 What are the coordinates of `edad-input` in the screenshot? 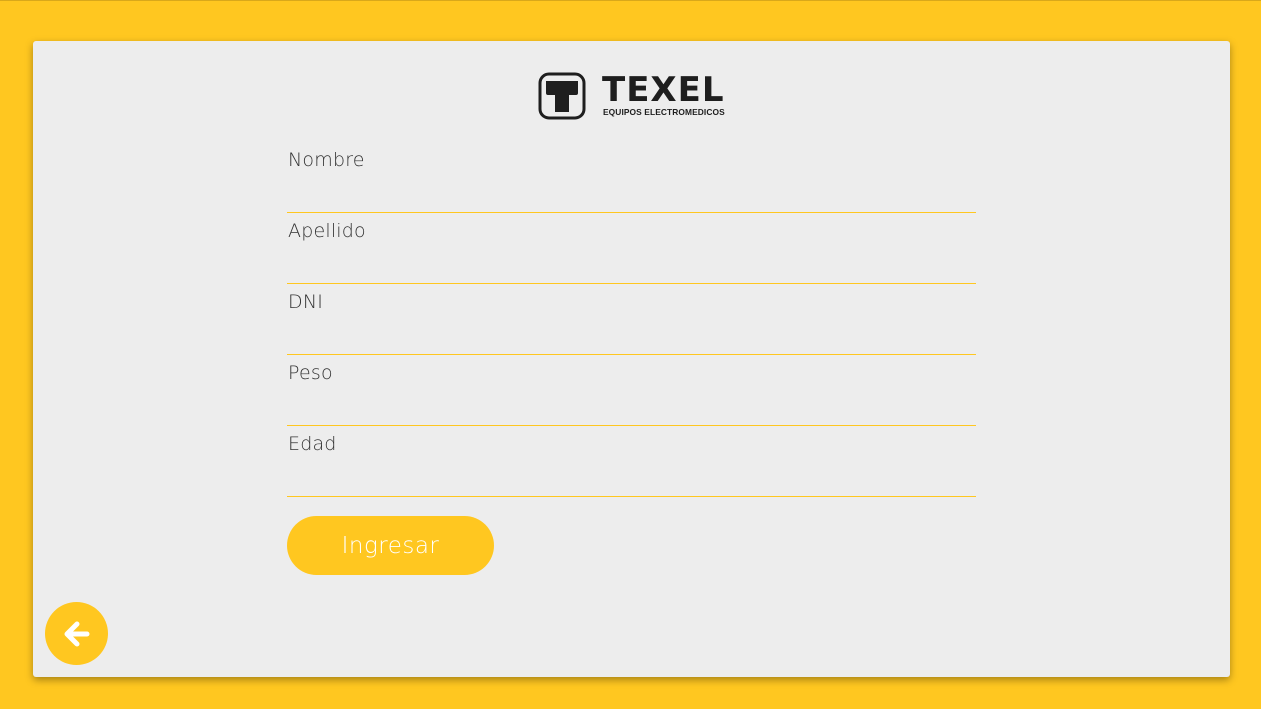 It's located at (631, 482).